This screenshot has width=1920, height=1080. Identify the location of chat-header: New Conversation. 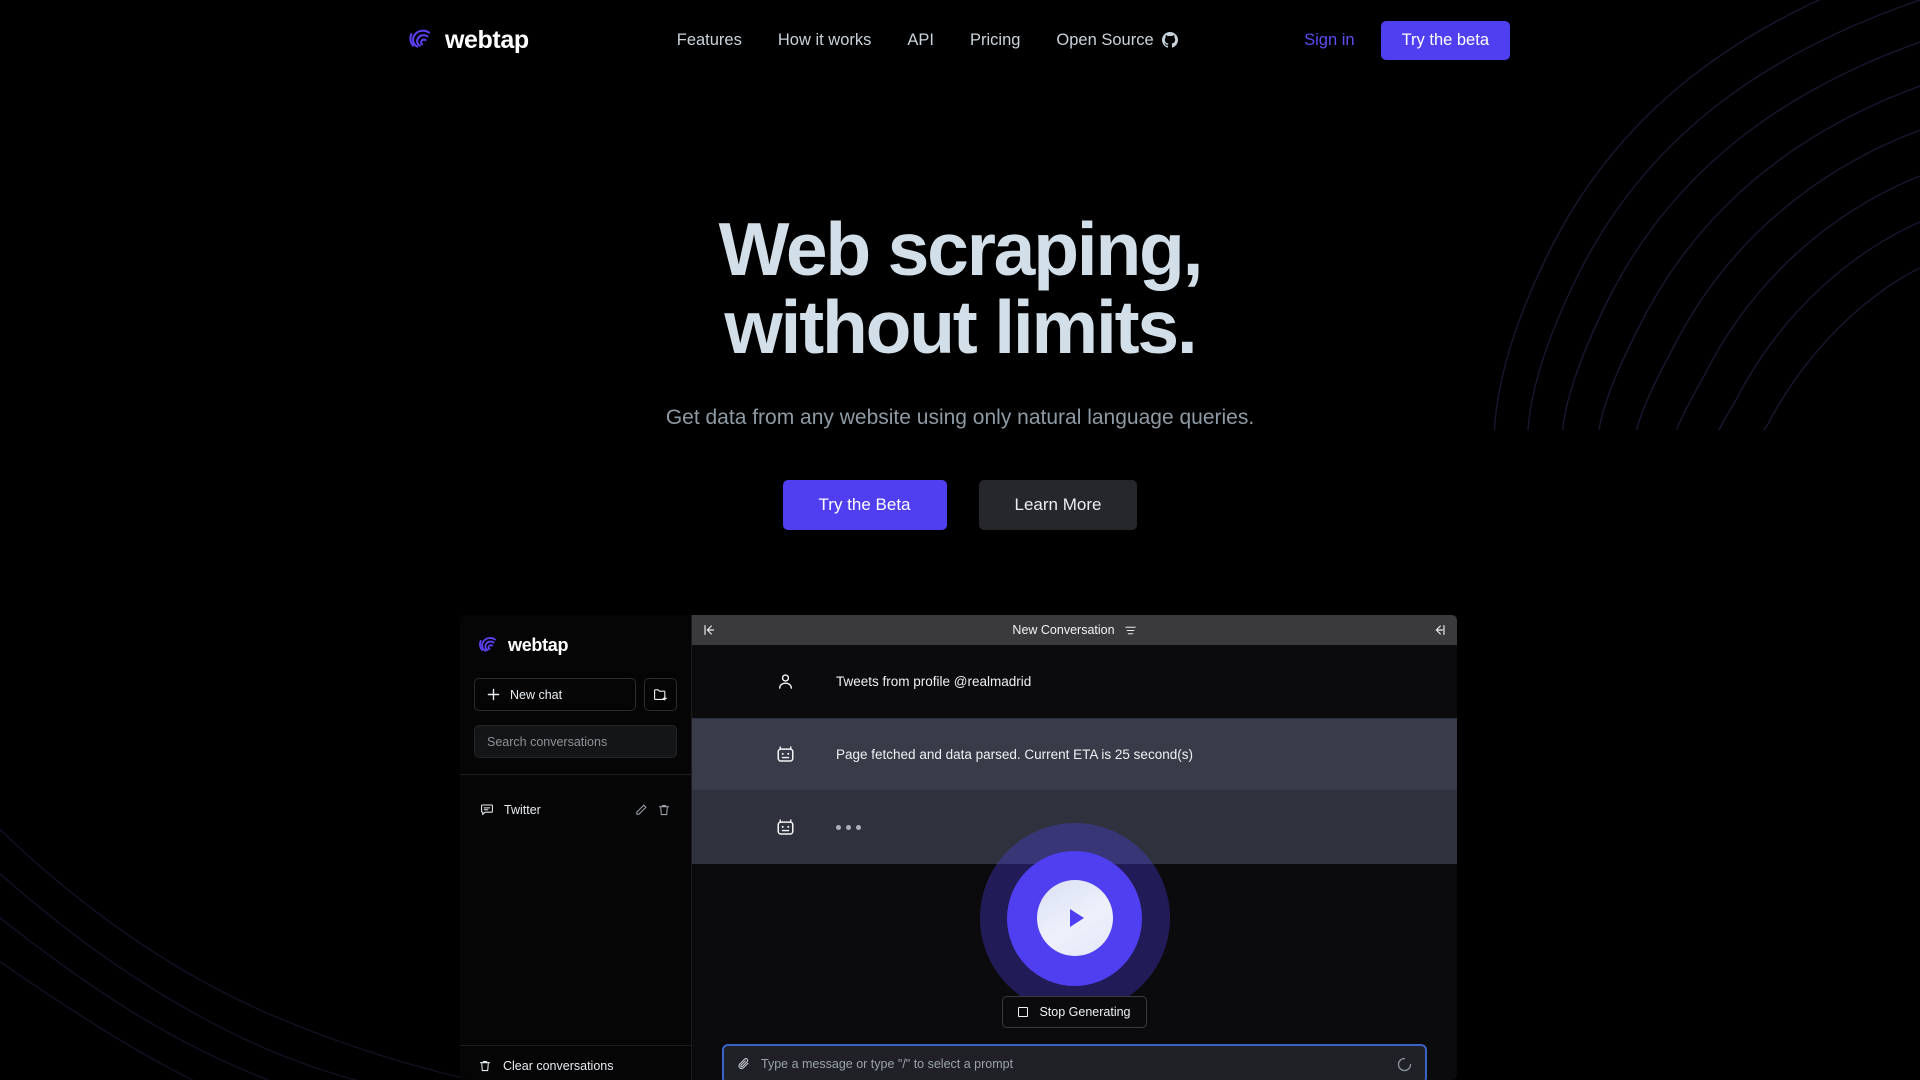
(1074, 630).